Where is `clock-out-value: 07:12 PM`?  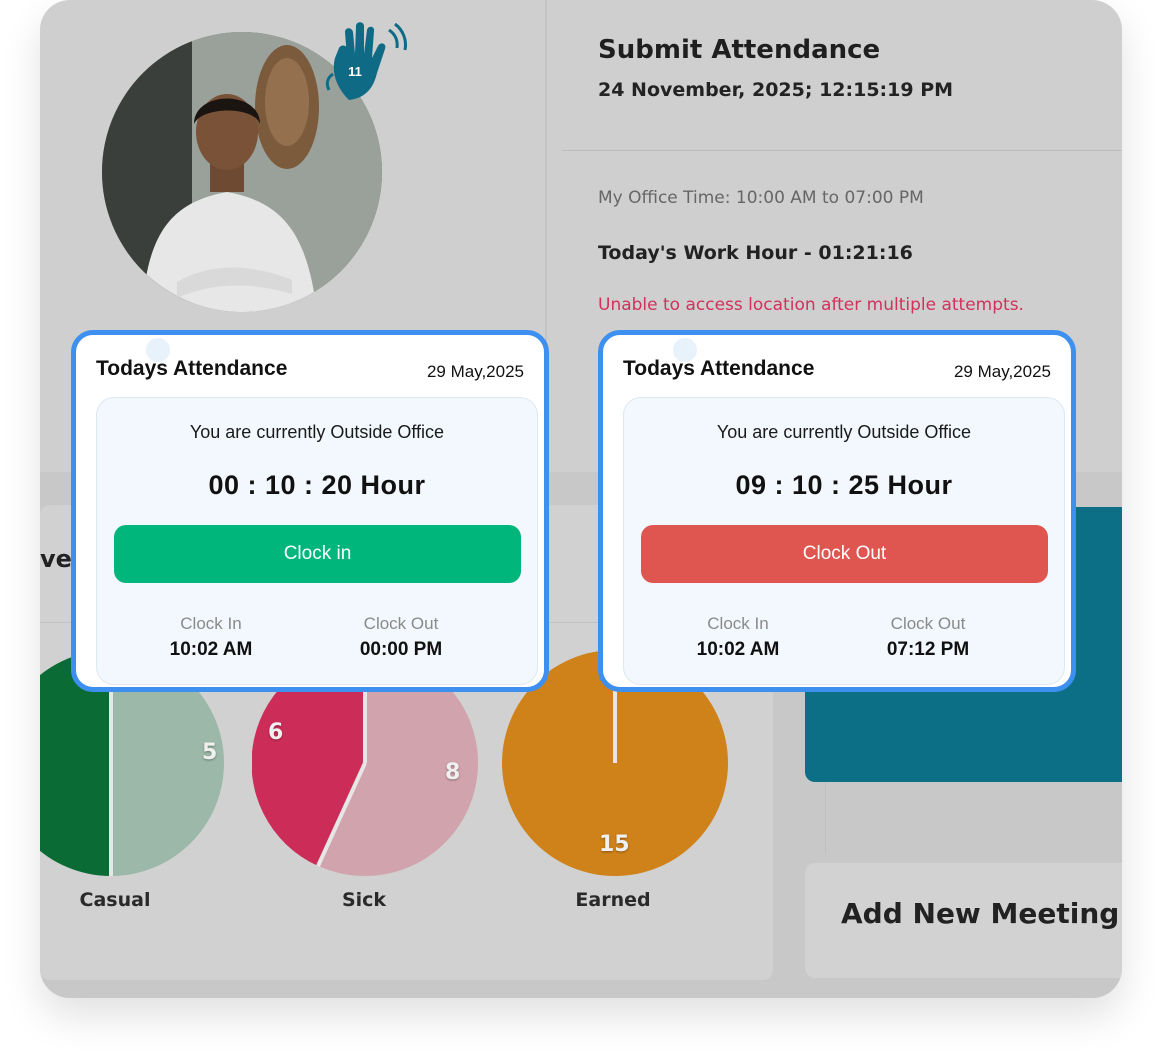 clock-out-value: 07:12 PM is located at coordinates (928, 649).